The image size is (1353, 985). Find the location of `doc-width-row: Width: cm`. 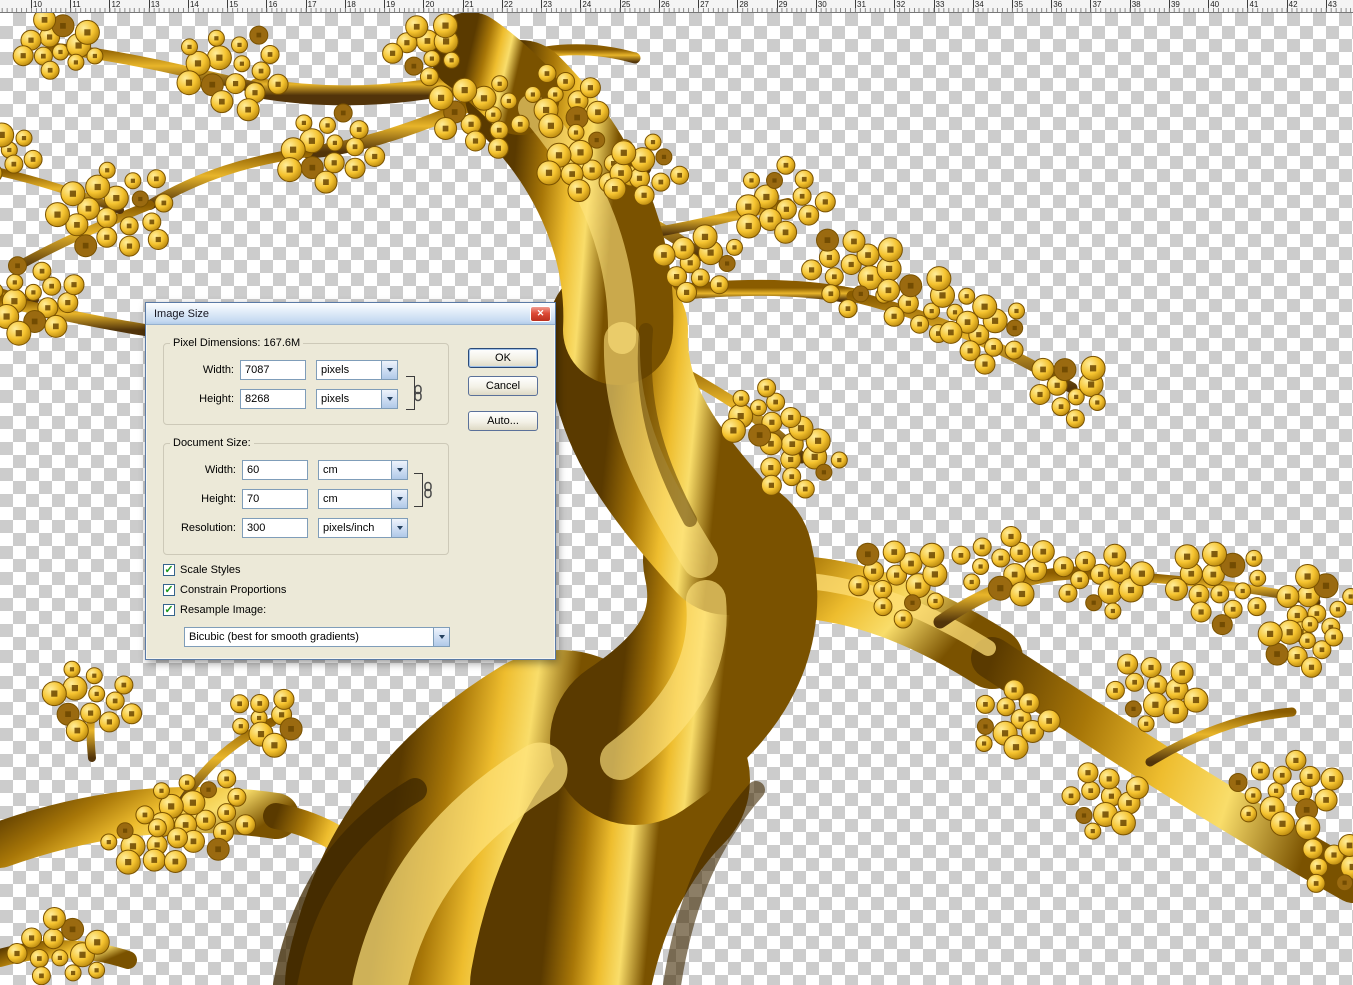

doc-width-row: Width: cm is located at coordinates (311, 470).